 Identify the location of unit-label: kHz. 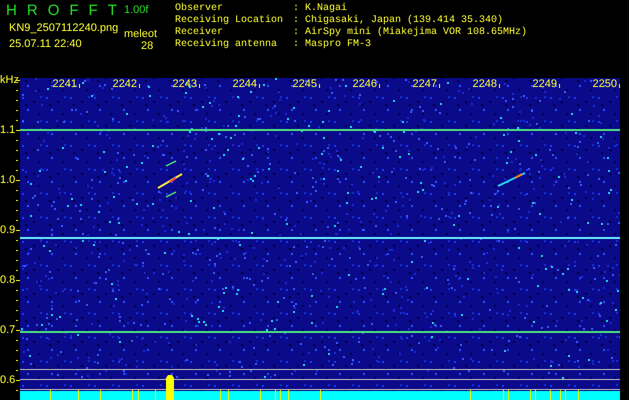
(9, 80).